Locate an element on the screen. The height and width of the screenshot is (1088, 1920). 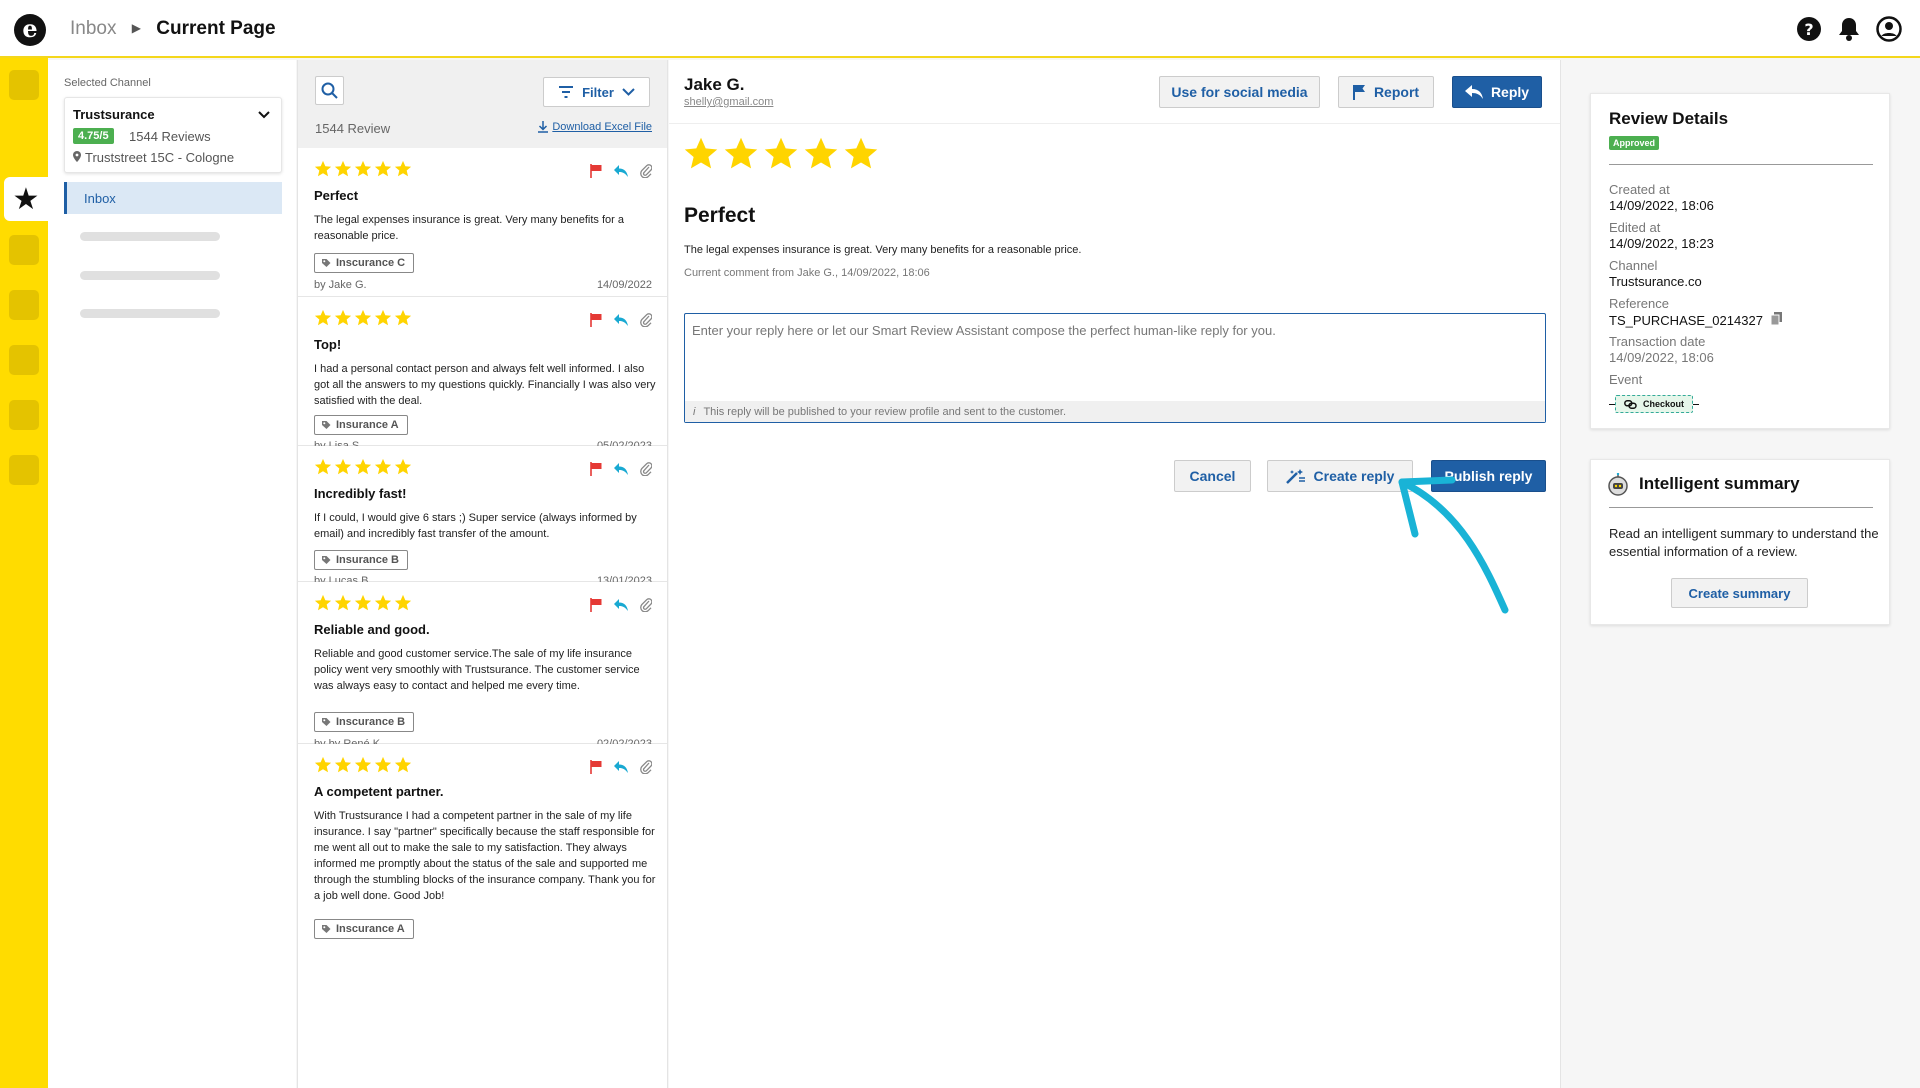
nav-item-inbox: Inbox is located at coordinates (173, 198).